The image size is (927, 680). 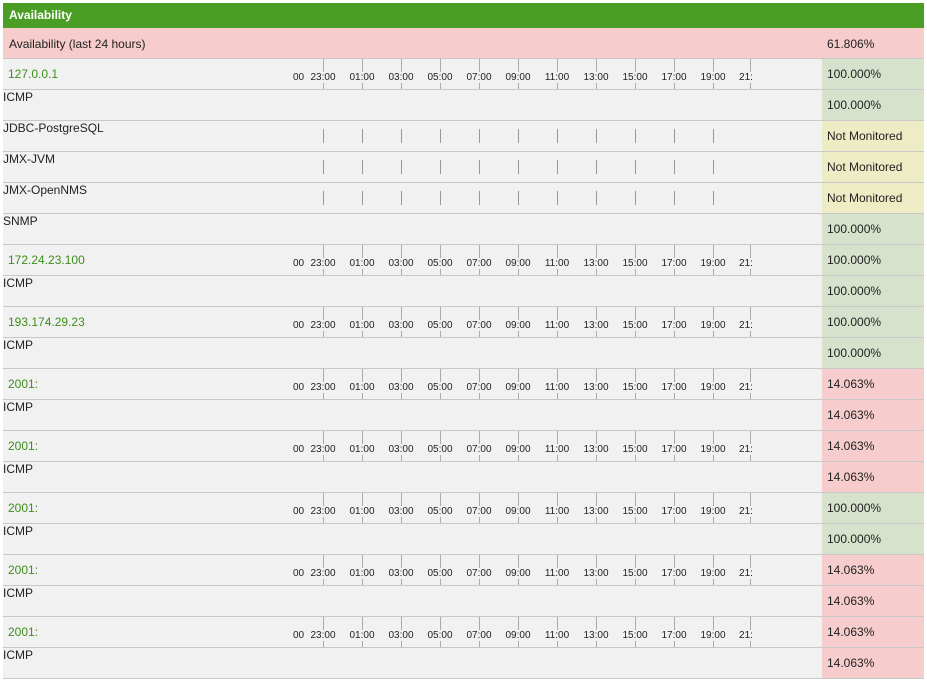 What do you see at coordinates (46, 260) in the screenshot?
I see `node-link: 172.24.23.100` at bounding box center [46, 260].